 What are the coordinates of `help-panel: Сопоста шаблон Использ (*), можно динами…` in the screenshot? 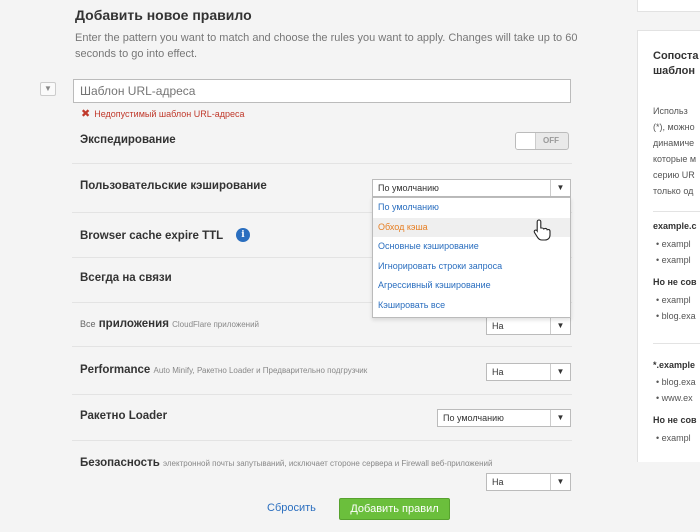 It's located at (668, 246).